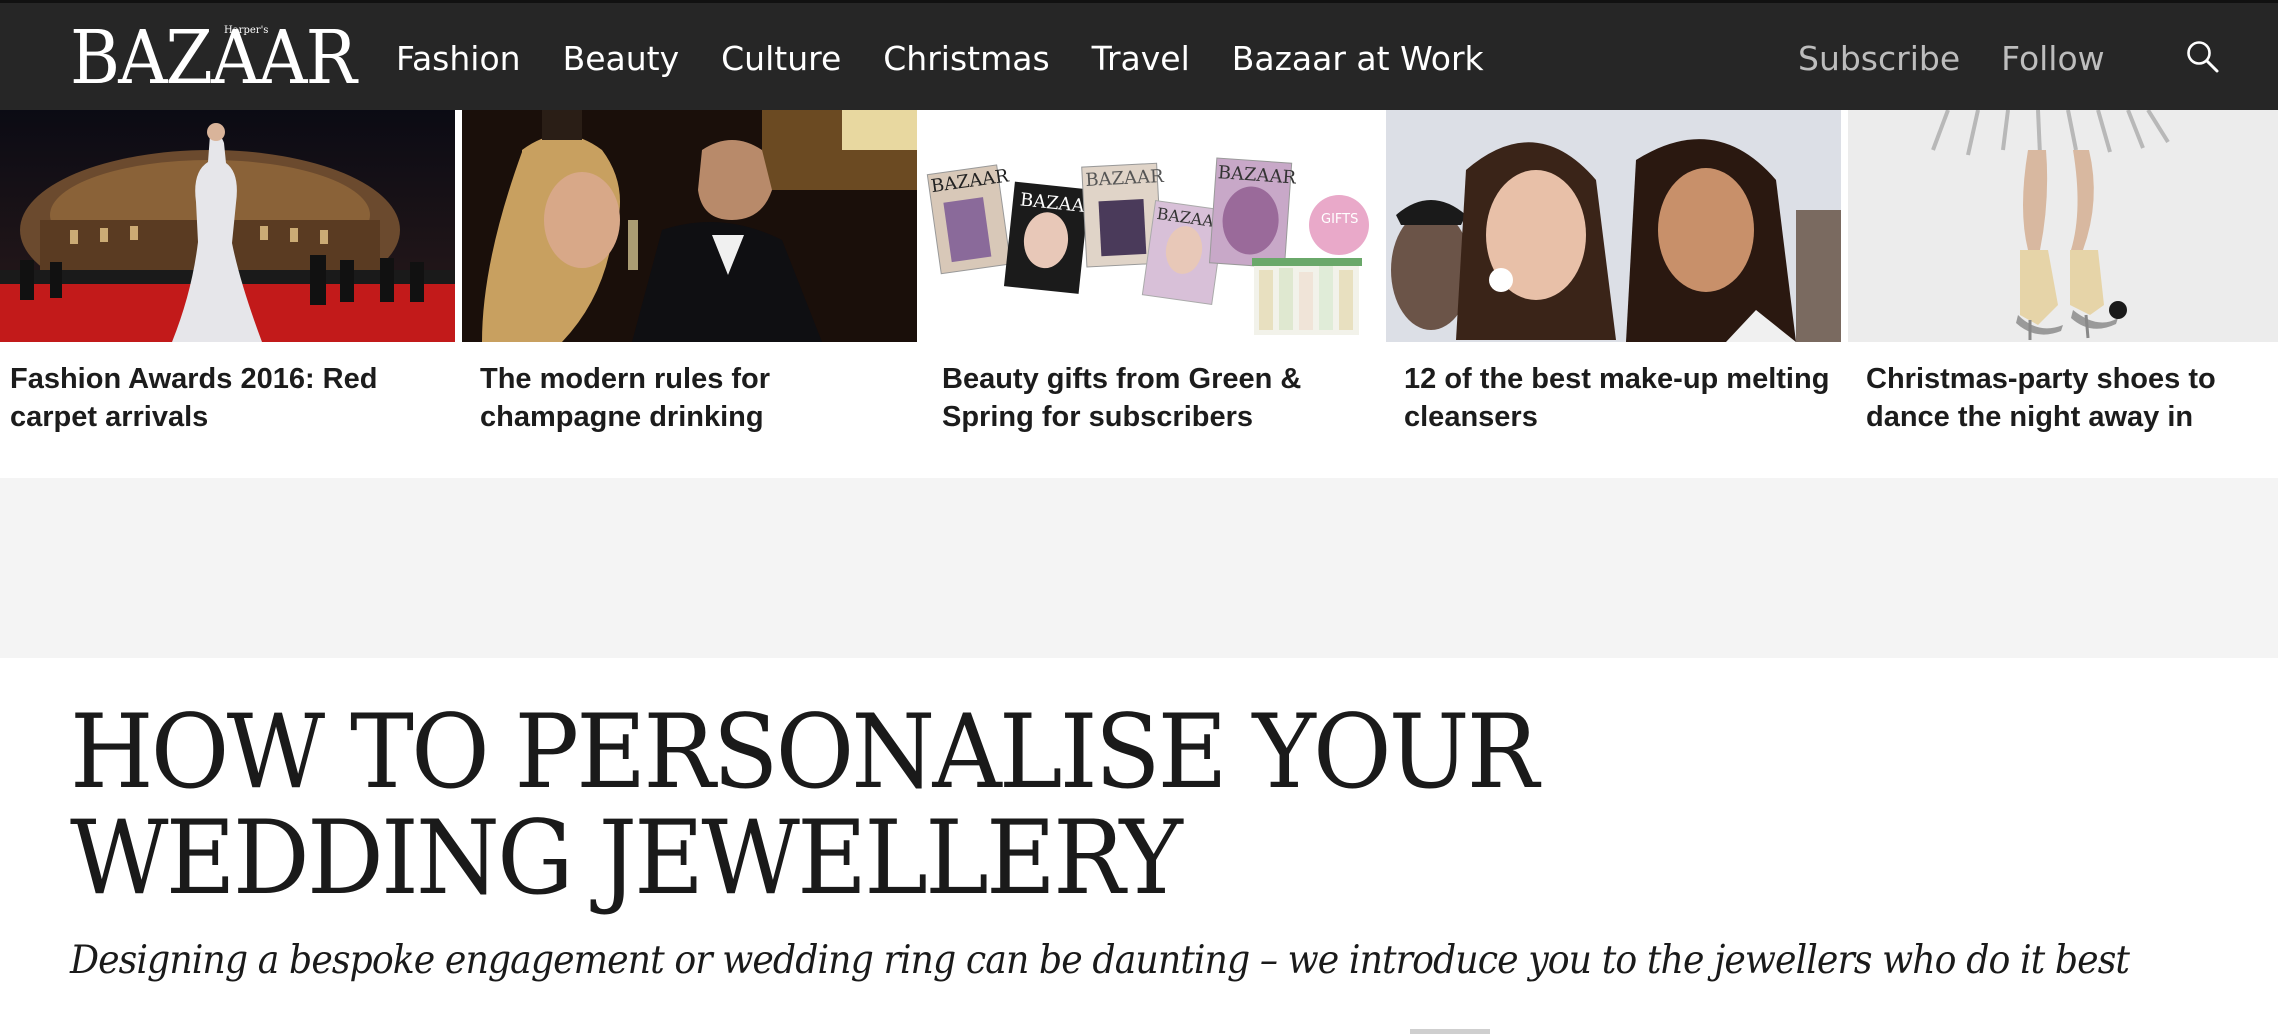 The width and height of the screenshot is (2278, 1034). I want to click on card-title: Fashion Awards 2016: Red carpet arrivals, so click(225, 398).